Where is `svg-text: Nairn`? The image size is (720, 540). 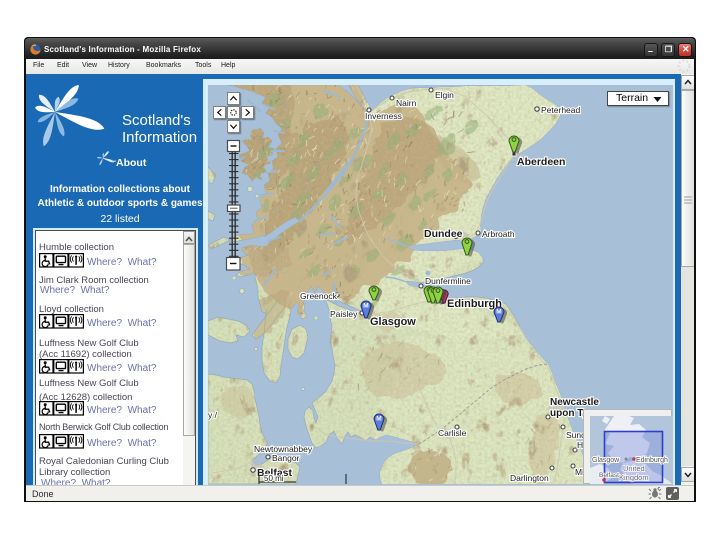
svg-text: Nairn is located at coordinates (406, 103).